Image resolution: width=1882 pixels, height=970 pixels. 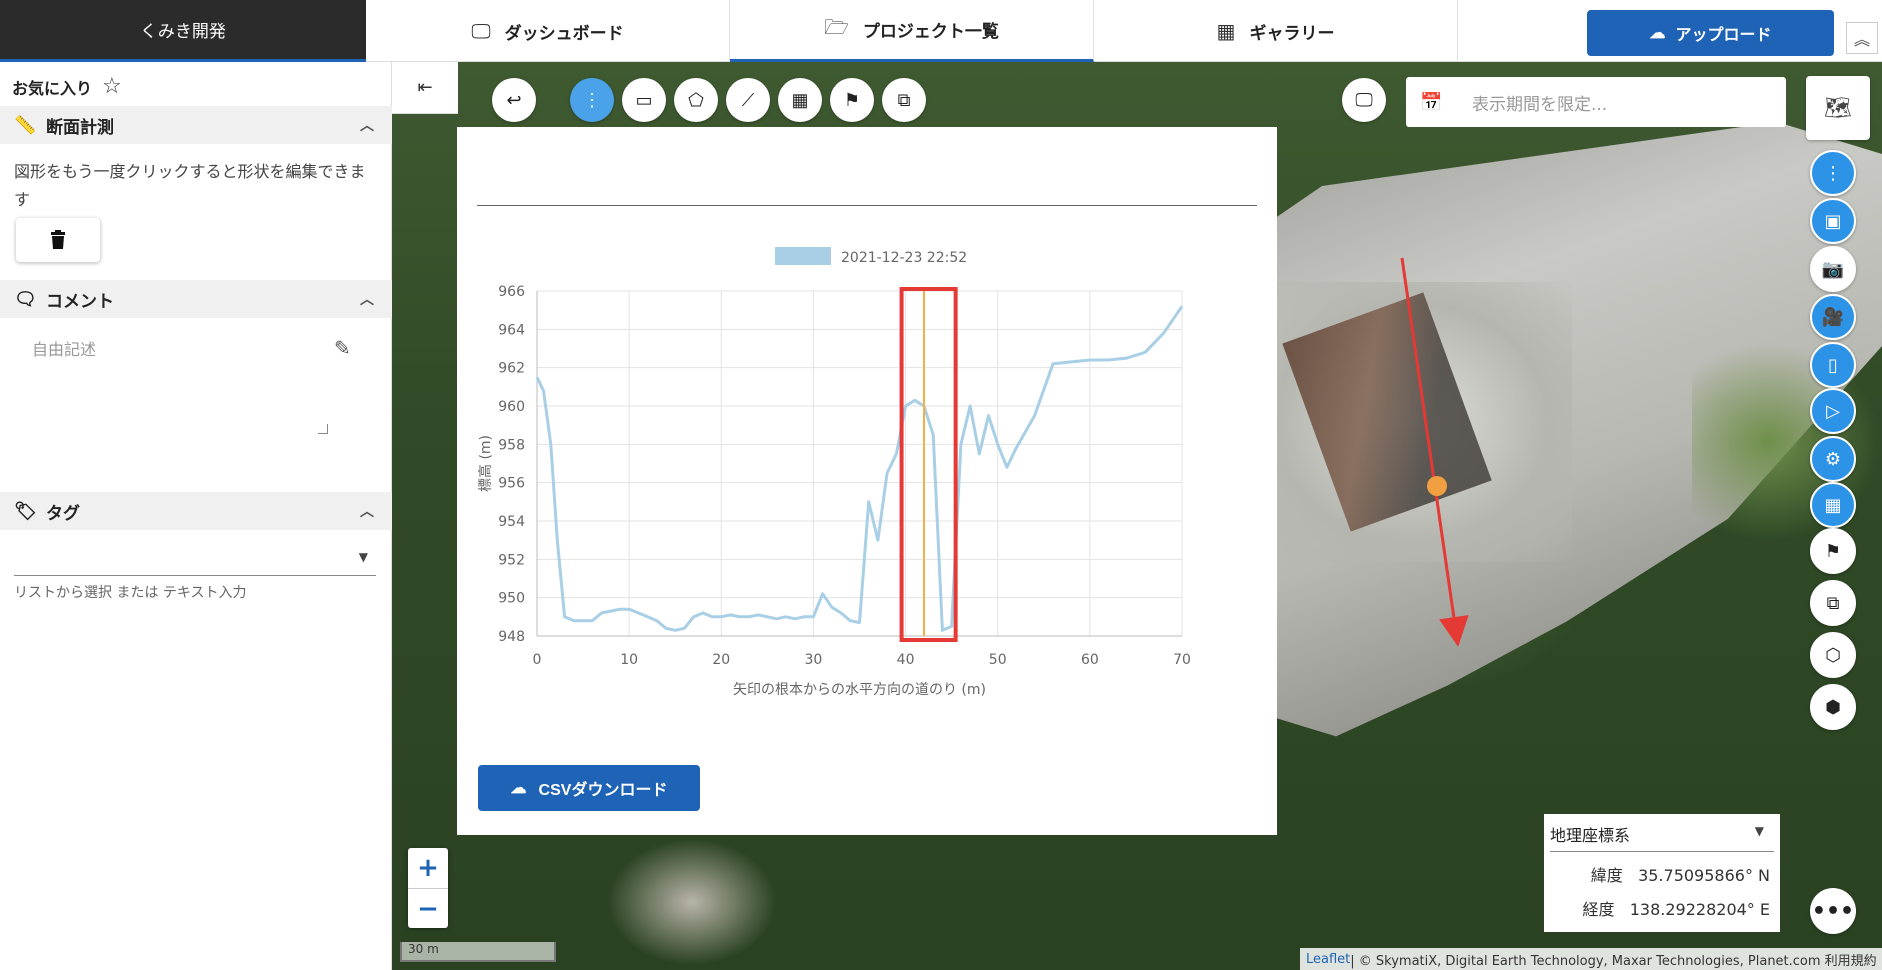 I want to click on section-title-comment: コメント, so click(x=80, y=301).